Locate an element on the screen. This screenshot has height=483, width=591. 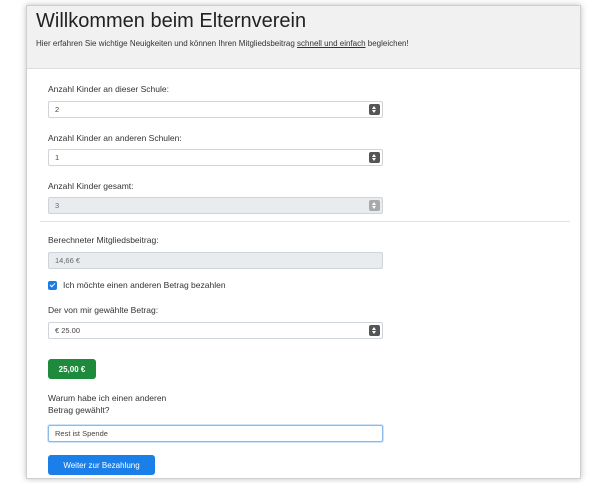
page-title: Willkommen beim Elternverein is located at coordinates (171, 21).